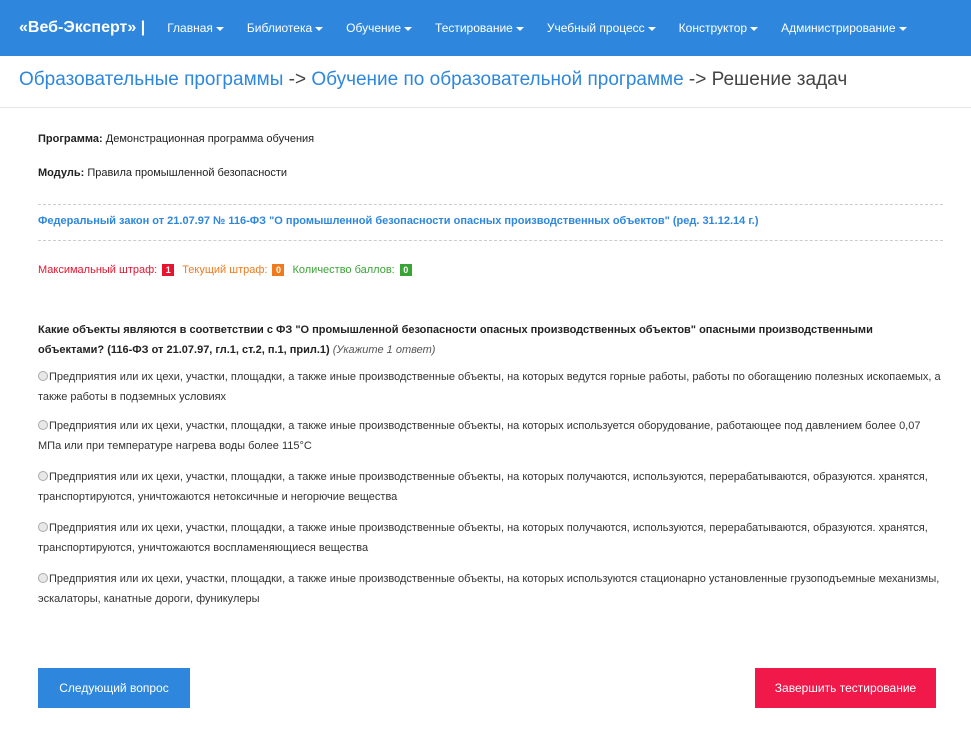 The image size is (971, 731). I want to click on current-penalty-badge: 0, so click(278, 270).